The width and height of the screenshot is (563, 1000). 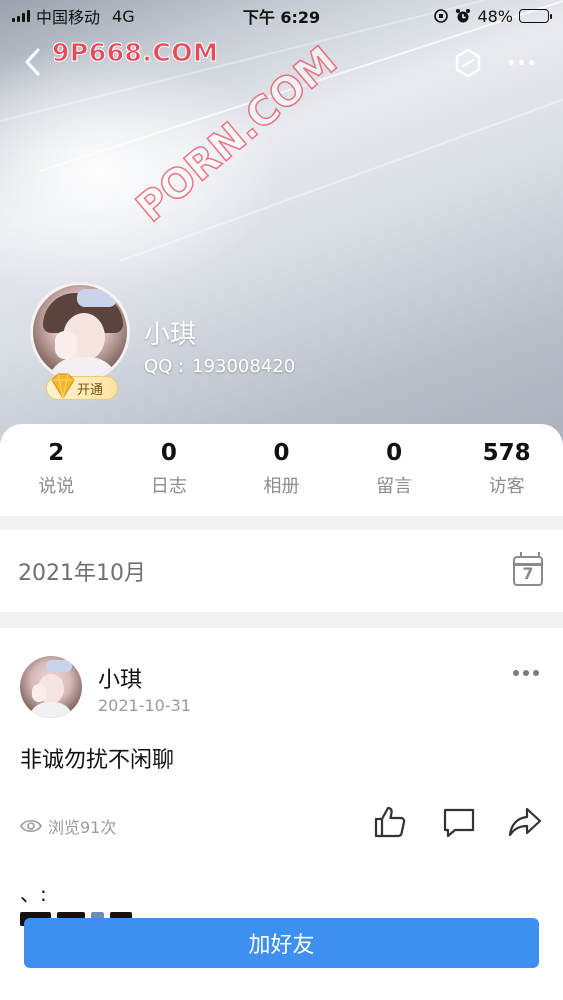 I want to click on qq-number-line: QQ : 193008420, so click(x=219, y=366).